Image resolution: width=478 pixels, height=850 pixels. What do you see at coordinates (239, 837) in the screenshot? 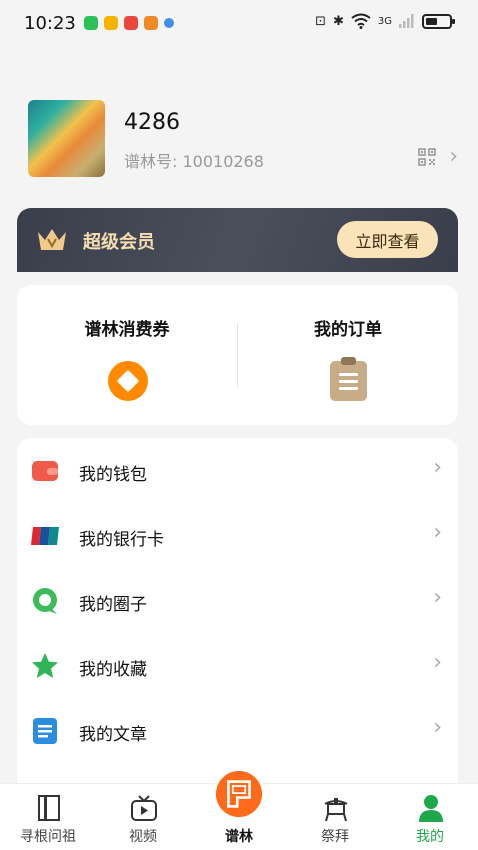
I see `tab-label: 谱林` at bounding box center [239, 837].